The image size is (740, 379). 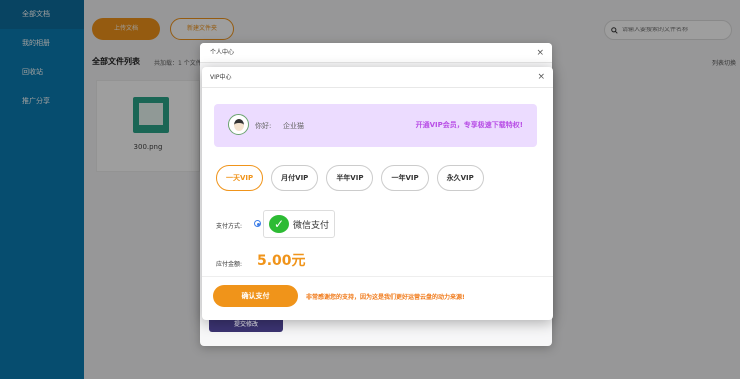 I want to click on plan-options: 一天VIP 月付VIP 半年VIP 一年VIP 永久VIP, so click(x=350, y=178).